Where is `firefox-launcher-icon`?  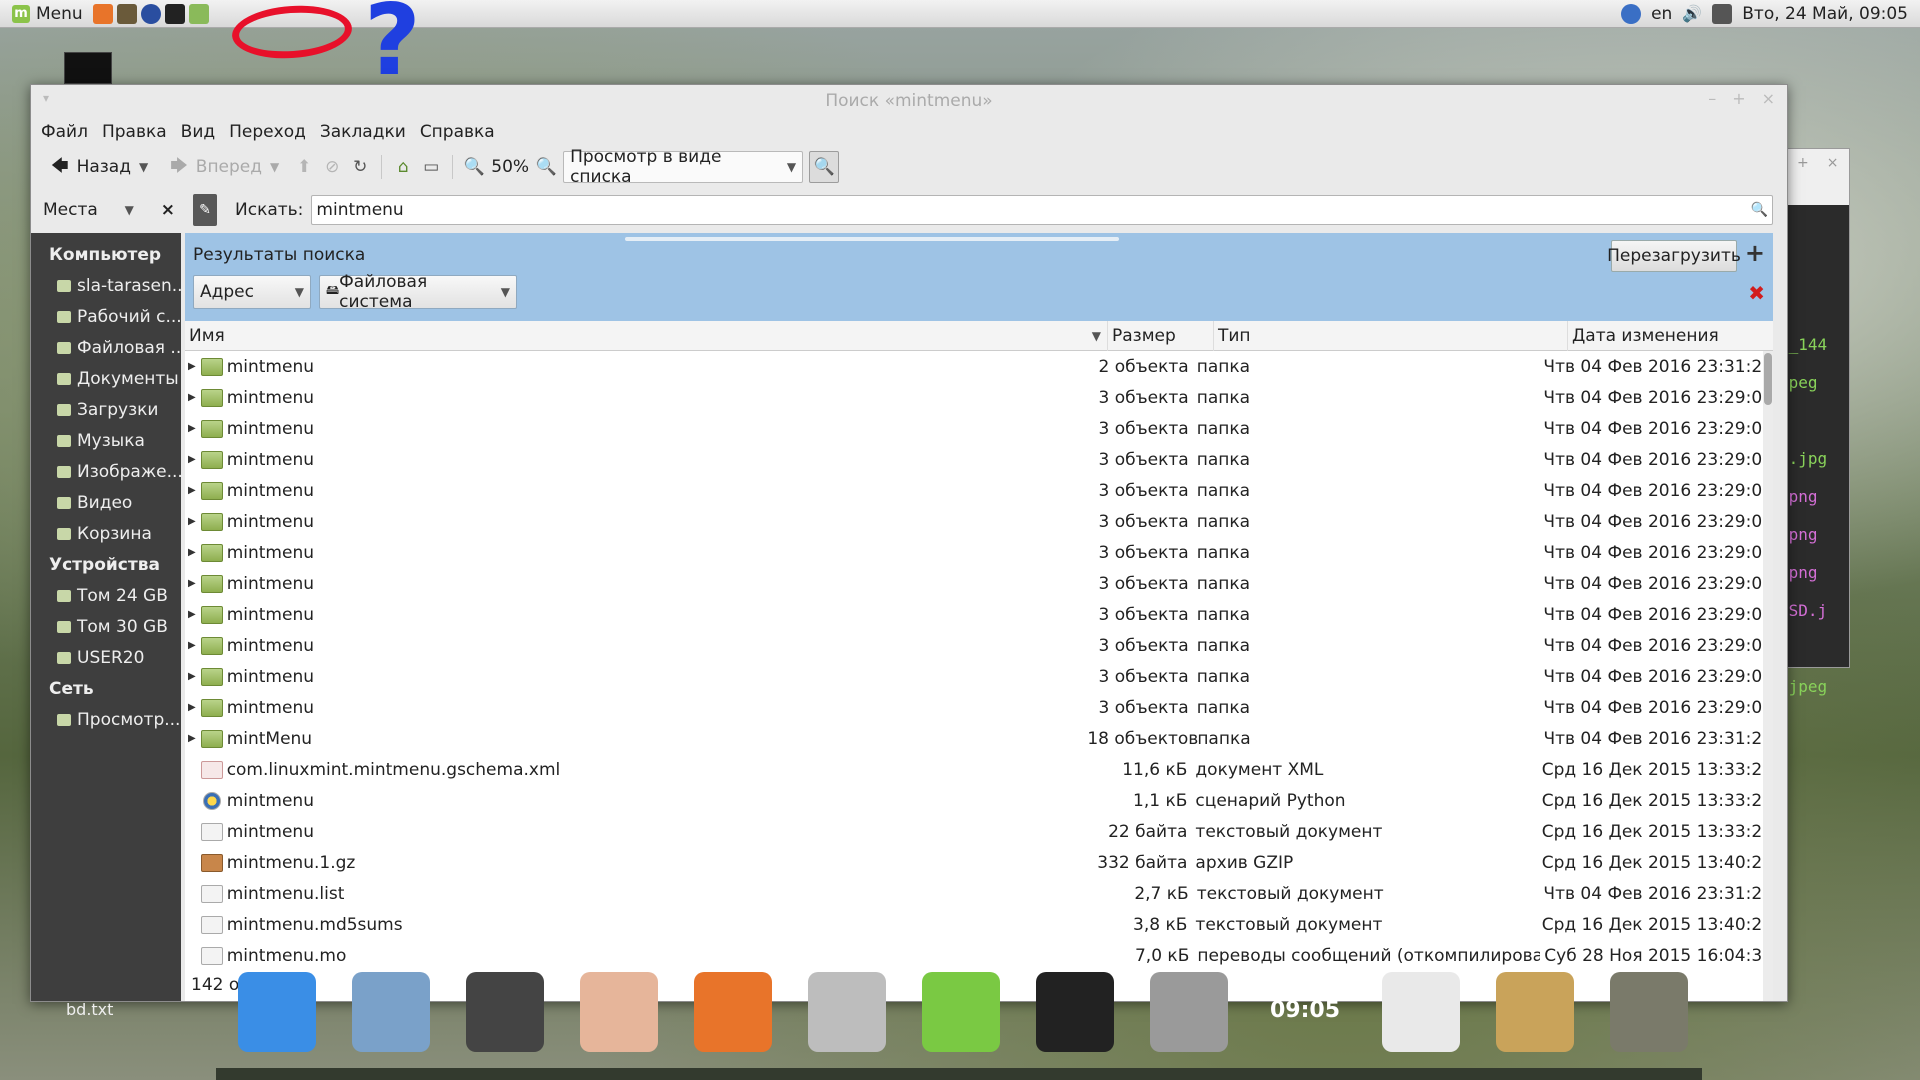 firefox-launcher-icon is located at coordinates (102, 13).